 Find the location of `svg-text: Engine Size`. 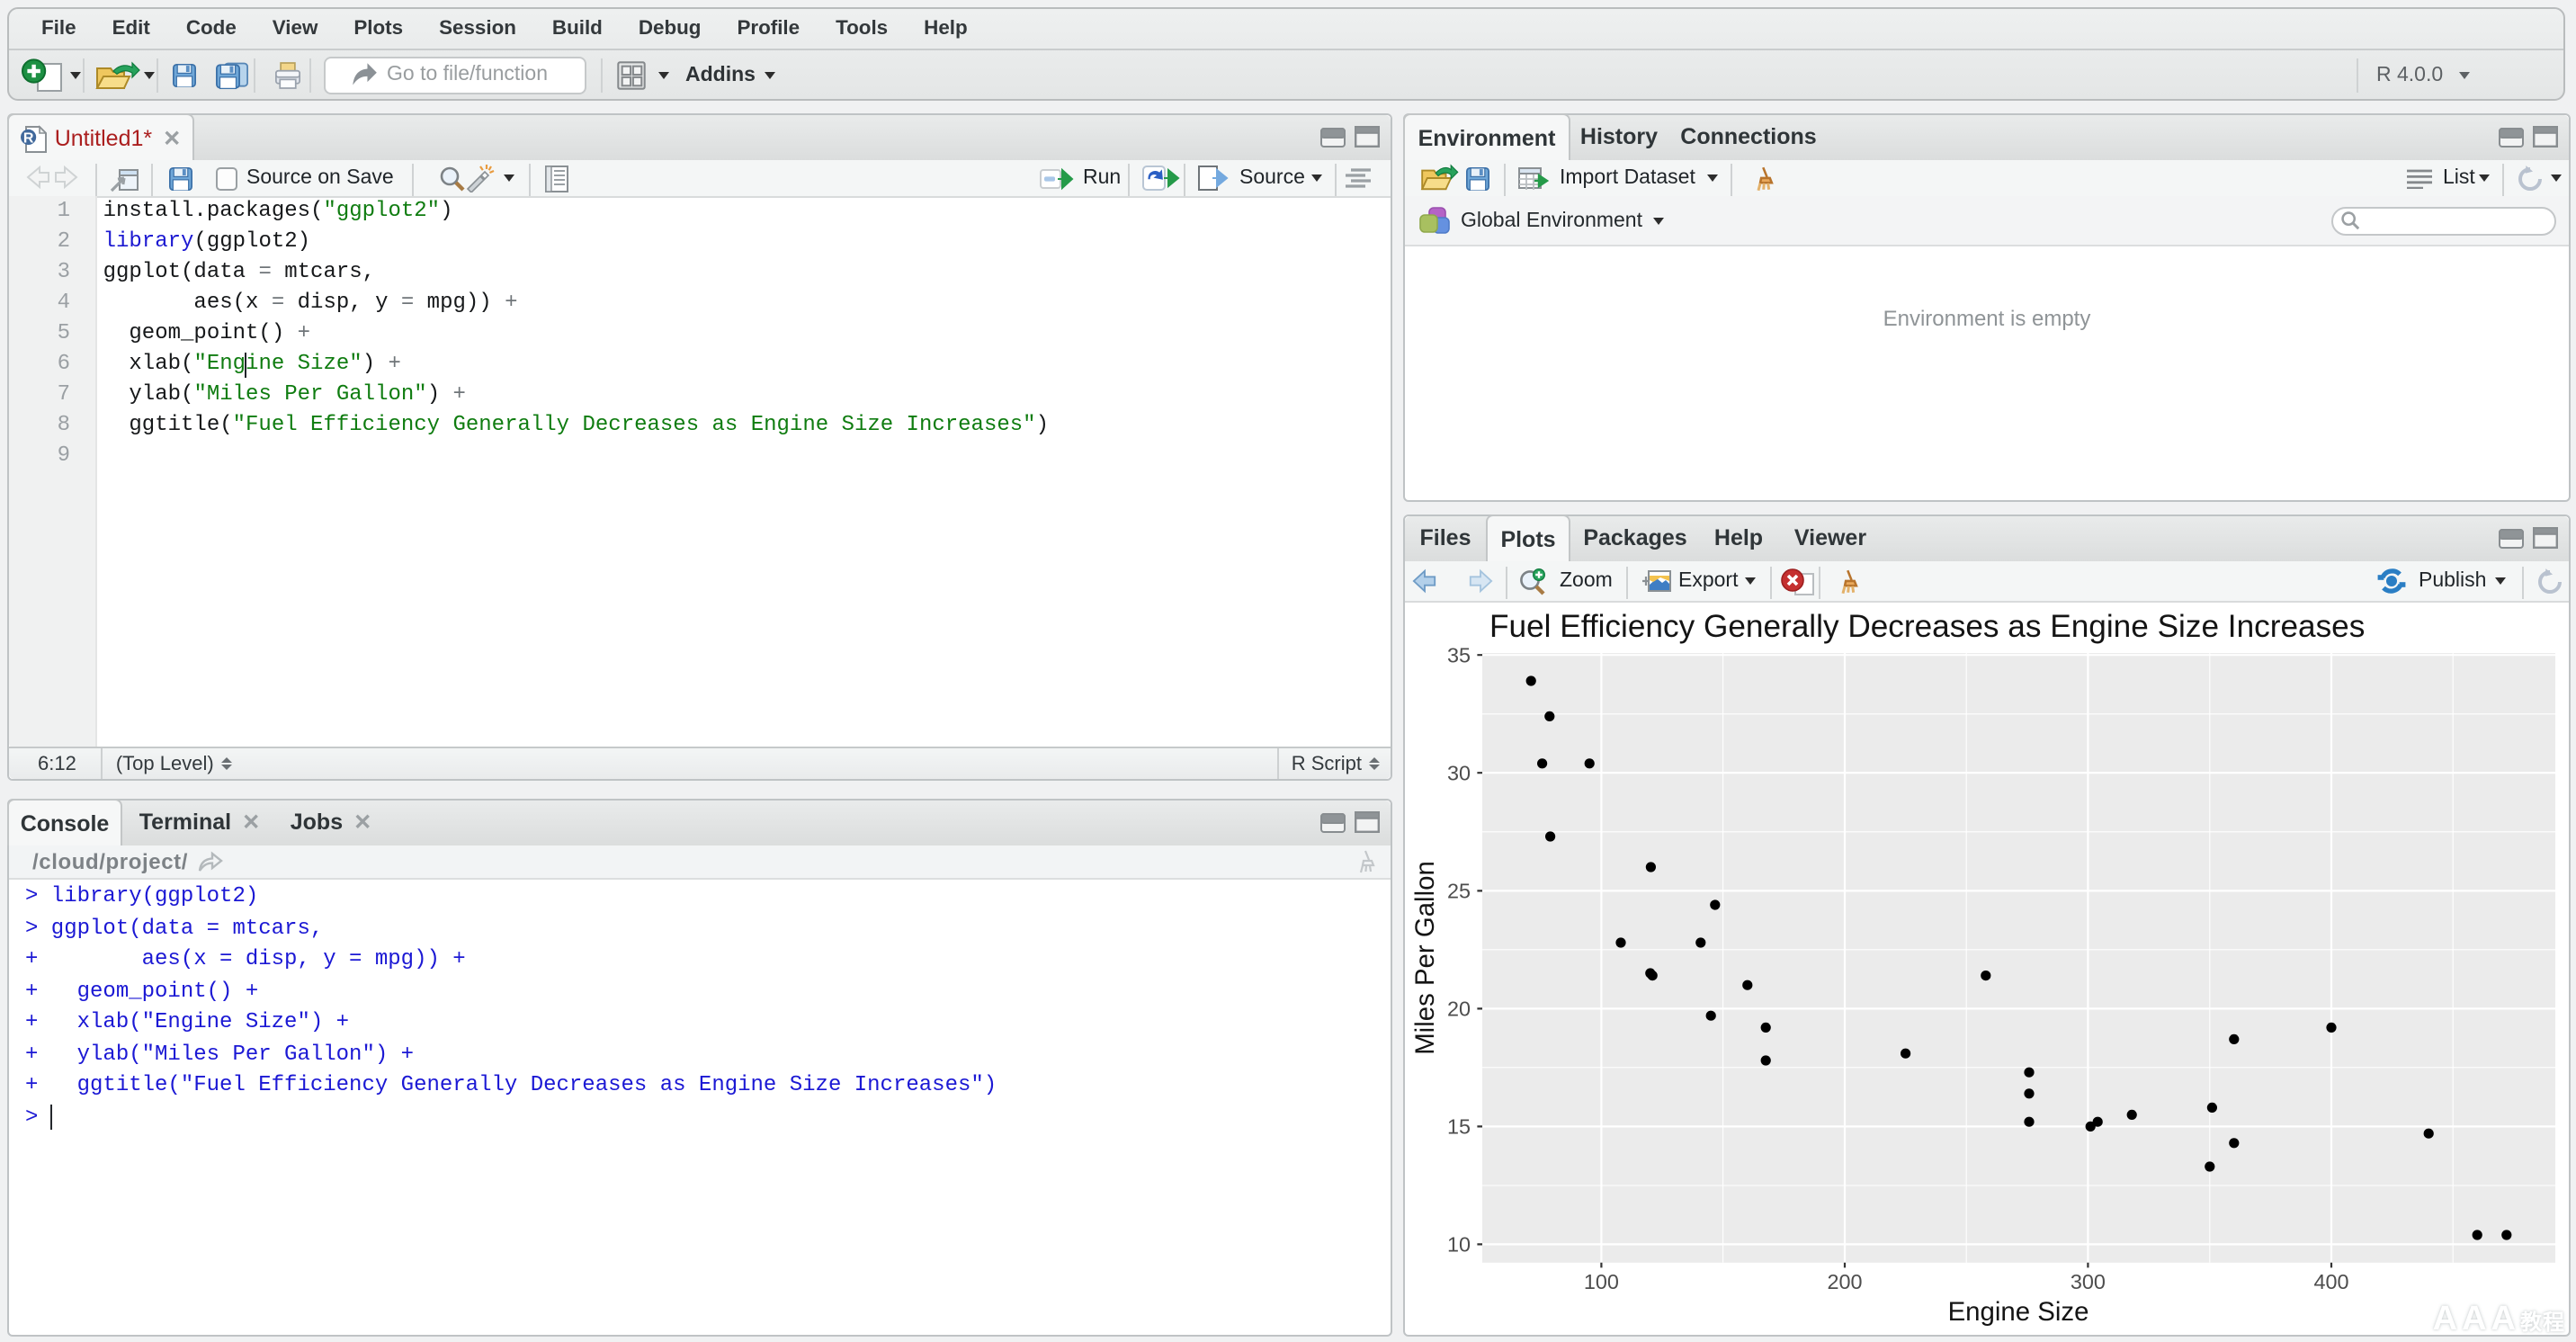

svg-text: Engine Size is located at coordinates (2018, 1312).